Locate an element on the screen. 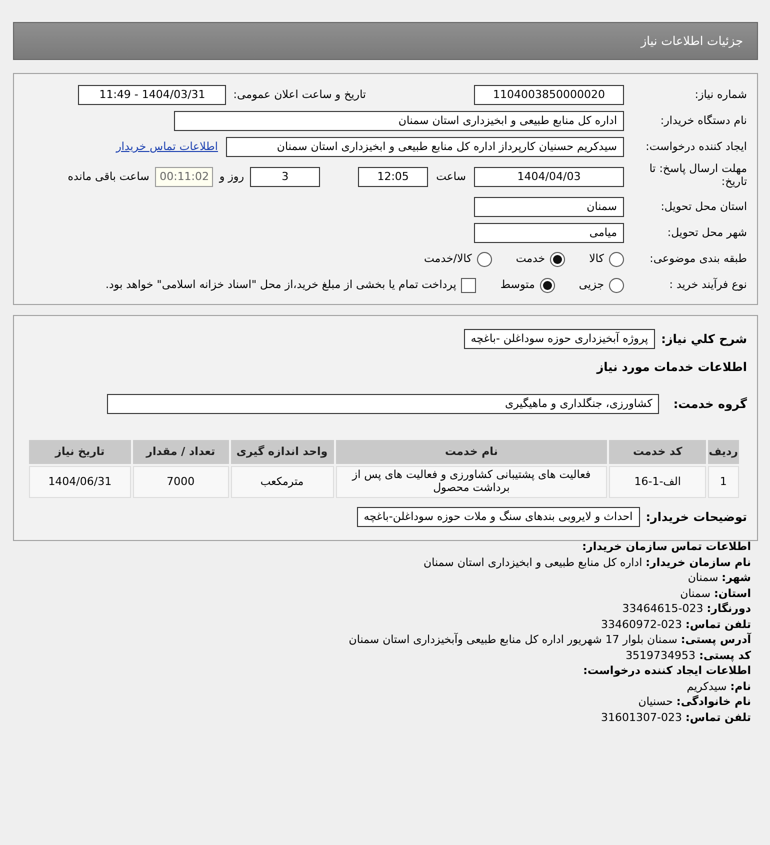 The image size is (770, 845). info-value: سیدکریم is located at coordinates (706, 686).